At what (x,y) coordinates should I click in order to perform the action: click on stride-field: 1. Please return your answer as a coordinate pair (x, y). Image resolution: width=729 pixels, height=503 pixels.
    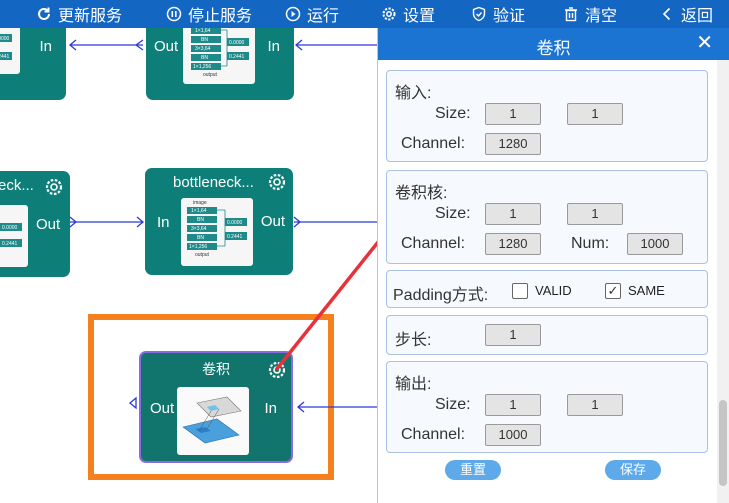
    Looking at the image, I should click on (513, 335).